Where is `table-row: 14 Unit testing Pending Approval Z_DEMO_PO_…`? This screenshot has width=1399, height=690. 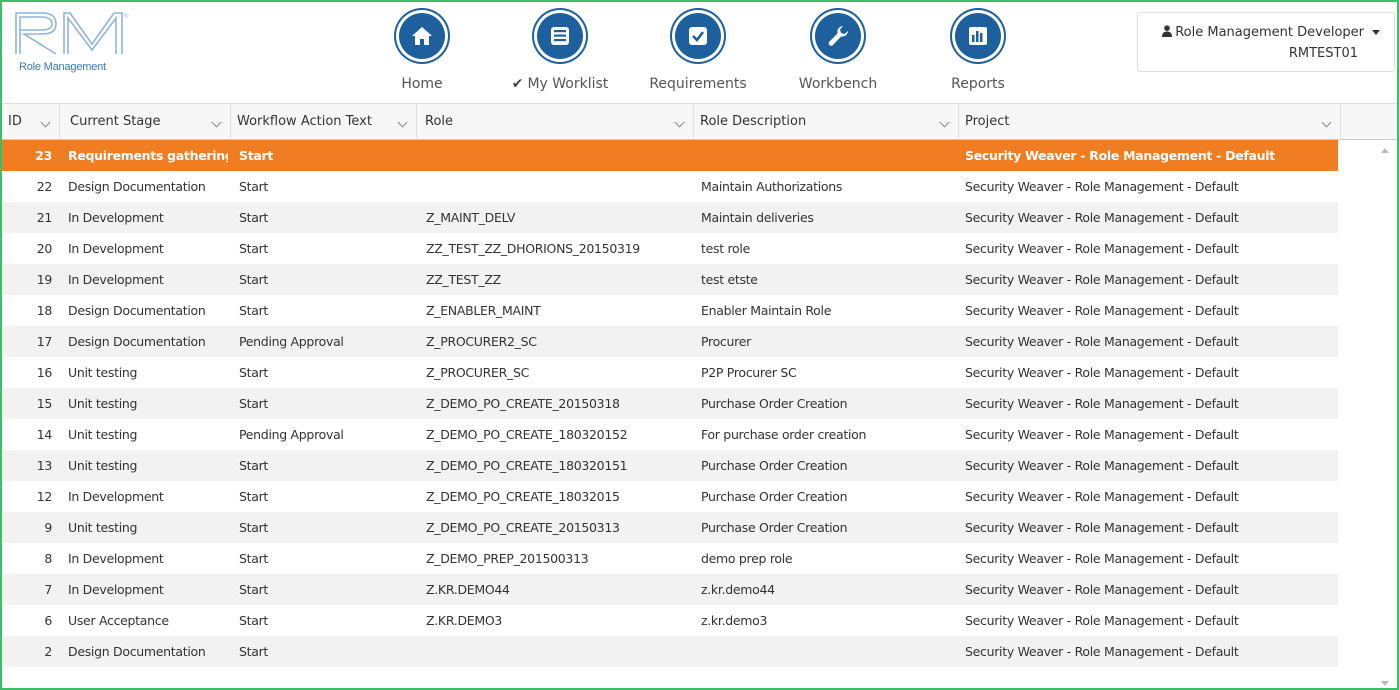 table-row: 14 Unit testing Pending Approval Z_DEMO_PO_… is located at coordinates (670, 434).